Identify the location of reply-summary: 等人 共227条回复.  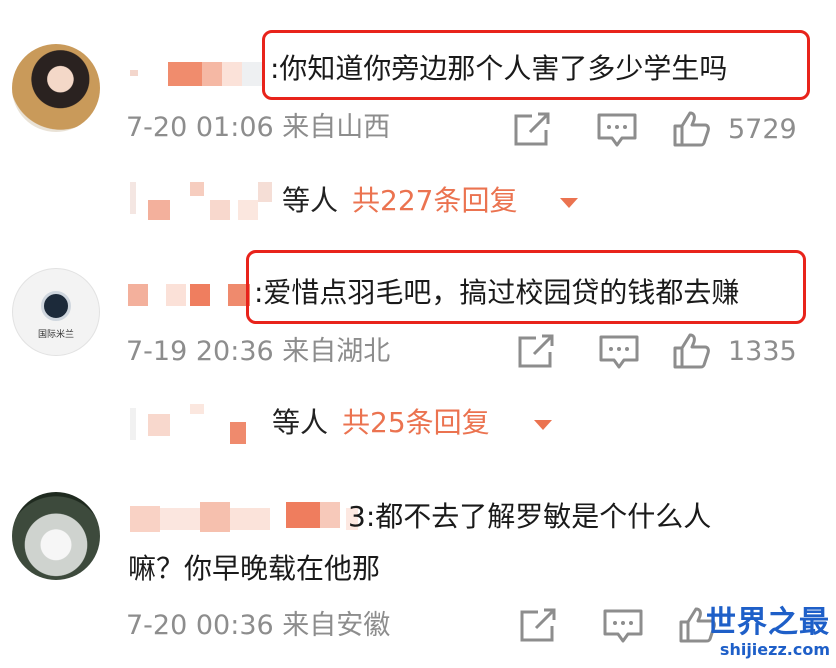
(399, 201).